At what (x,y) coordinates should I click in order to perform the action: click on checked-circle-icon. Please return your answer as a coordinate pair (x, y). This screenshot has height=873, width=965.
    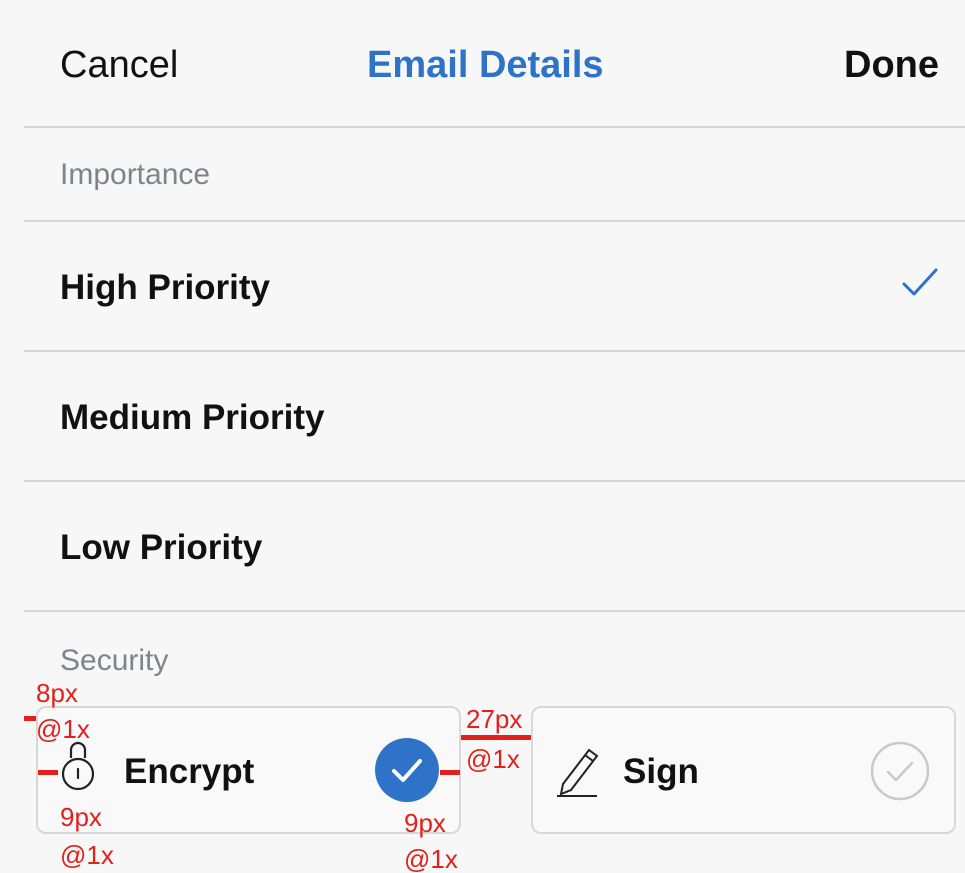
    Looking at the image, I should click on (407, 770).